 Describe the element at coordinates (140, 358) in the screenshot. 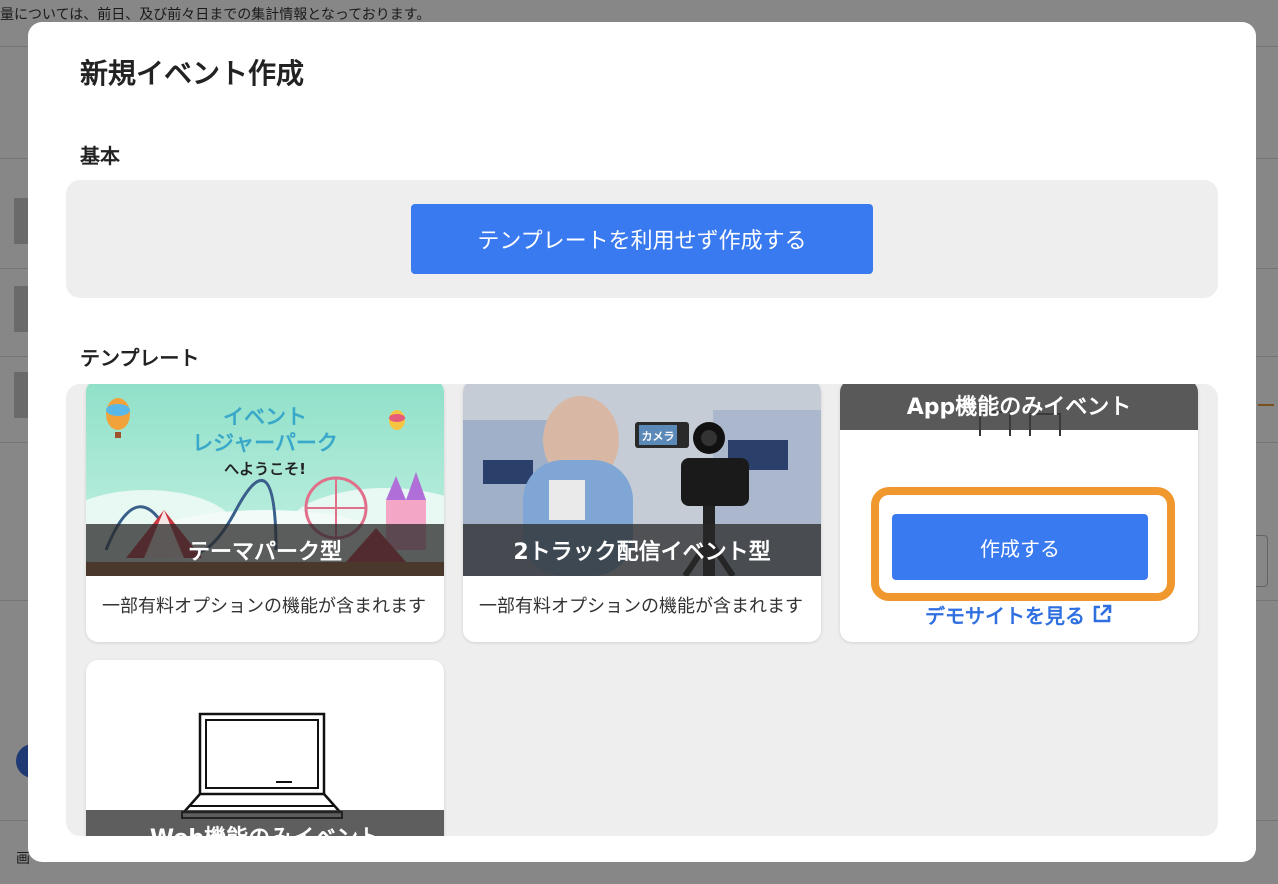

I see `template-section-label: テンプレート` at that location.